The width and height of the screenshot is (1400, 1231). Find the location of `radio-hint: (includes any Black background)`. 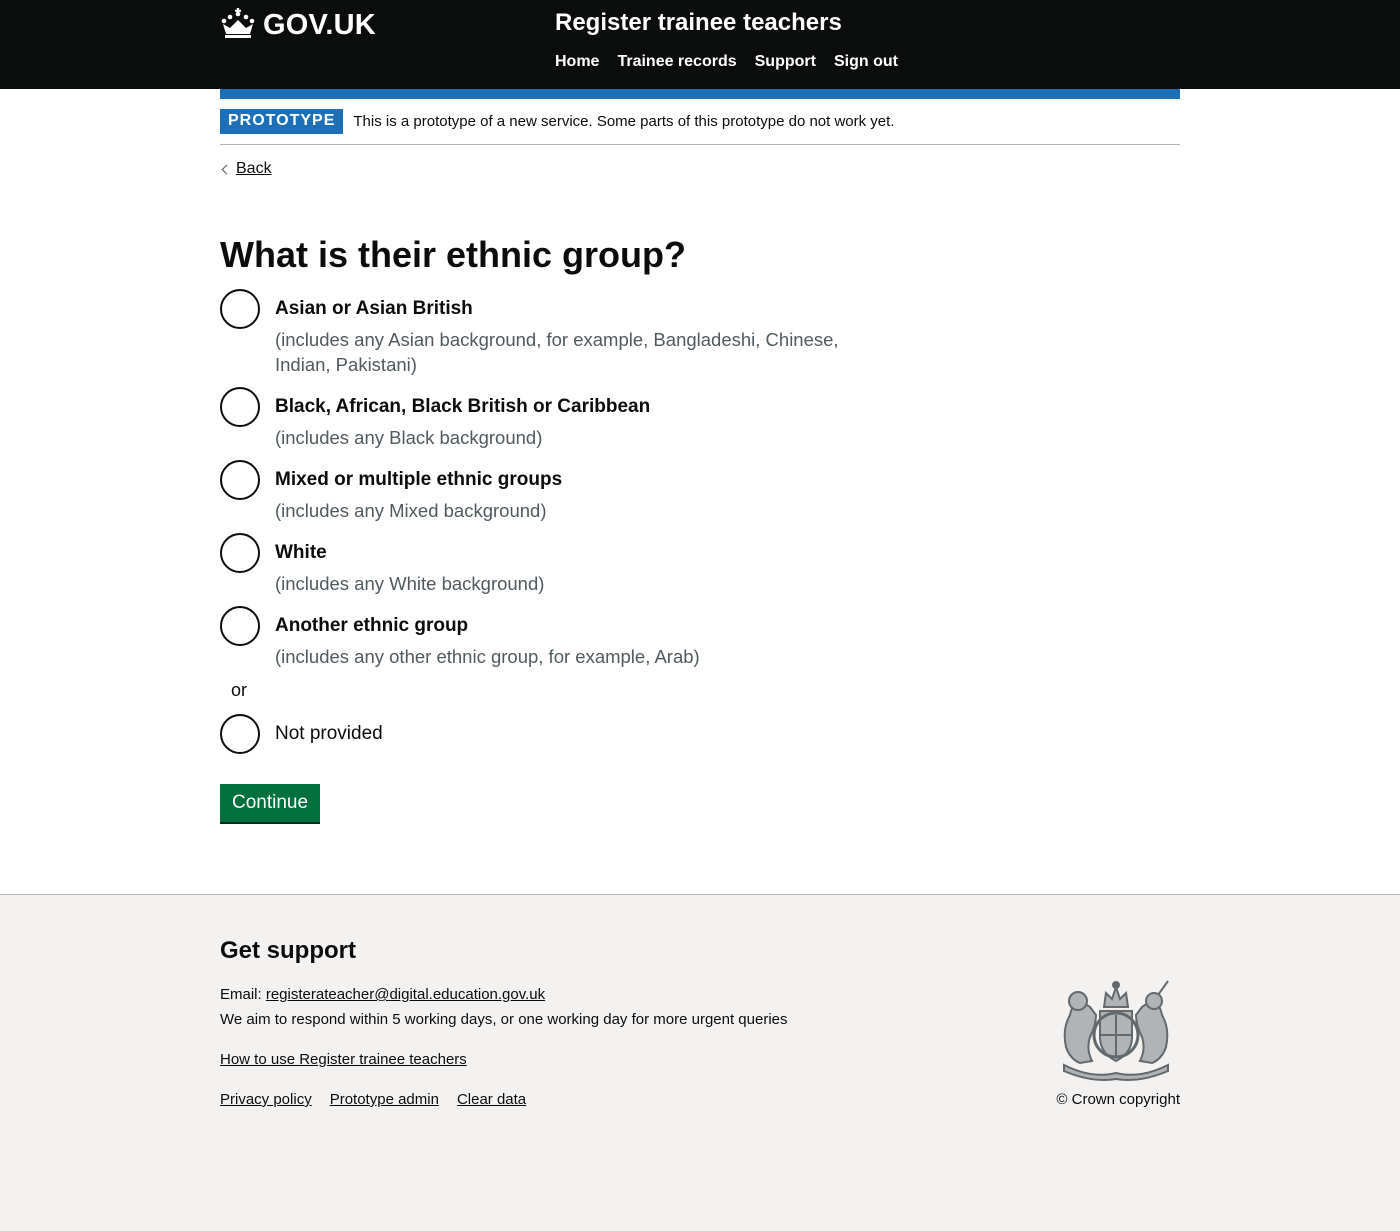

radio-hint: (includes any Black background) is located at coordinates (409, 437).